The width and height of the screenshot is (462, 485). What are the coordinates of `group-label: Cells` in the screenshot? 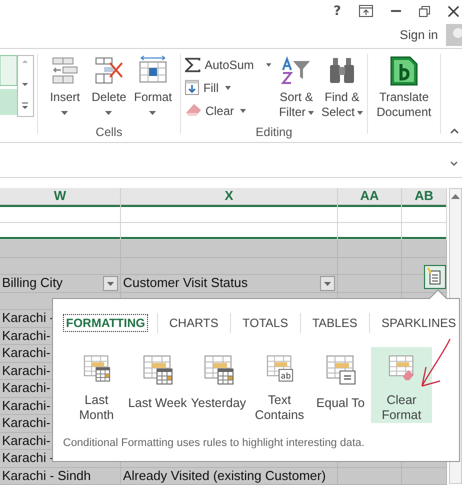 It's located at (109, 133).